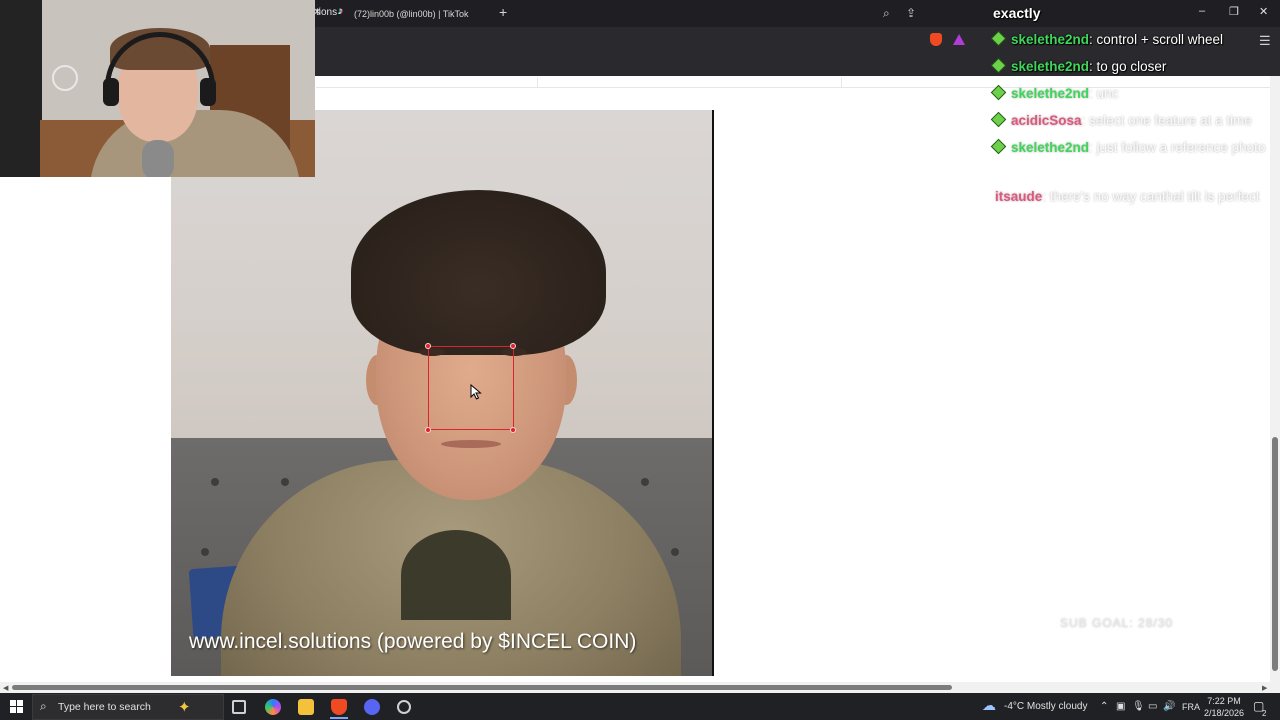 The width and height of the screenshot is (1280, 720). I want to click on microphone, so click(158, 158).